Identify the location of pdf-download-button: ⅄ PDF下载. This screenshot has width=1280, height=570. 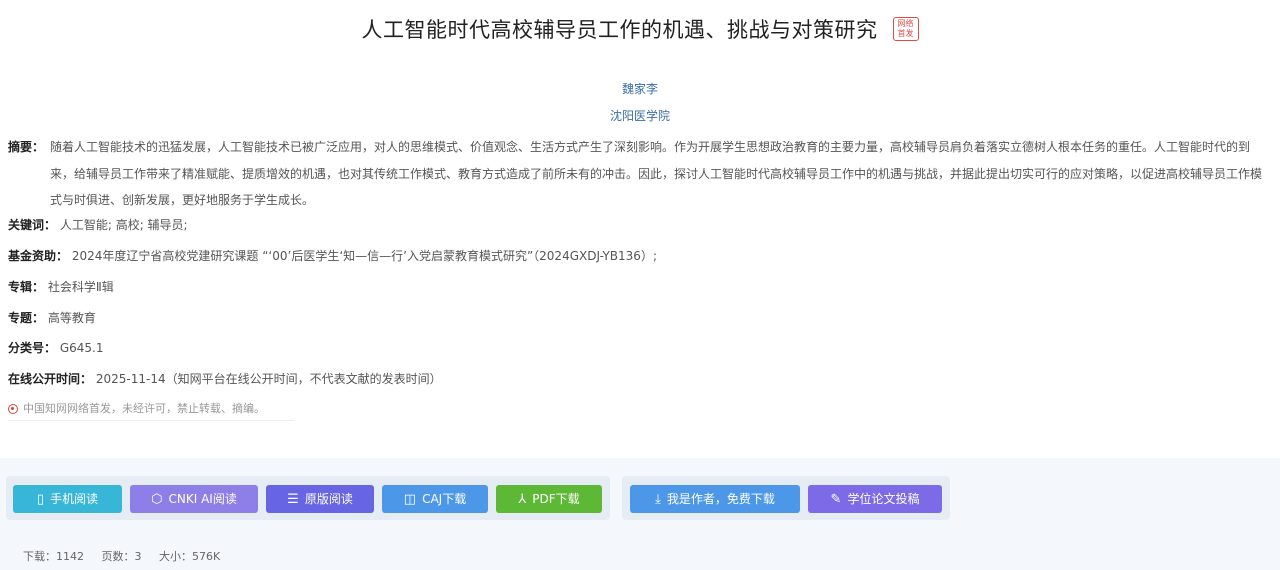
(549, 499).